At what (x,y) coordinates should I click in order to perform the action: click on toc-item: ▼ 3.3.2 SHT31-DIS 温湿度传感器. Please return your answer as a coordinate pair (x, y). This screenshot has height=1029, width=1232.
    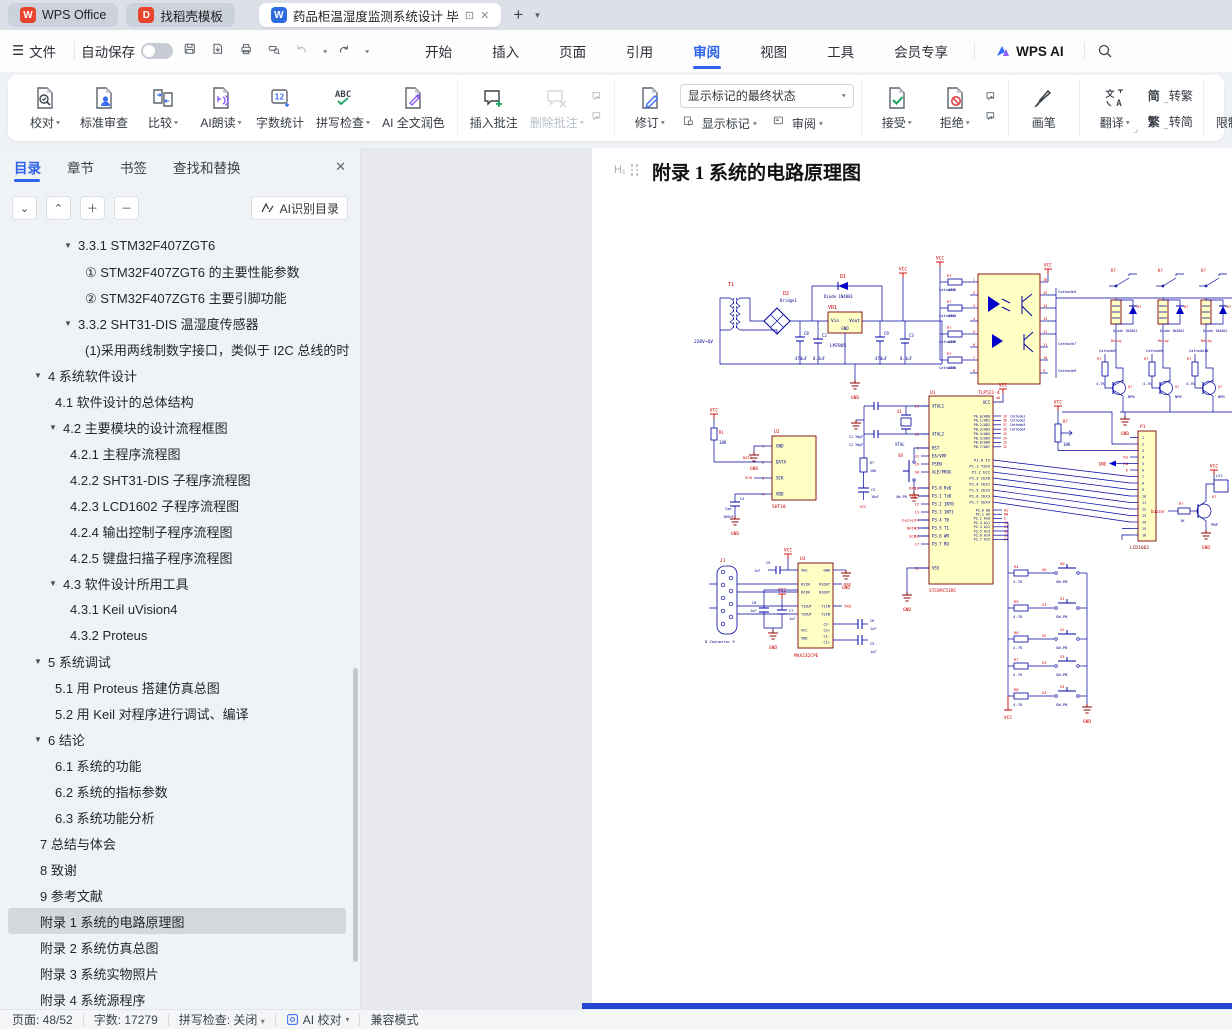
    Looking at the image, I should click on (177, 323).